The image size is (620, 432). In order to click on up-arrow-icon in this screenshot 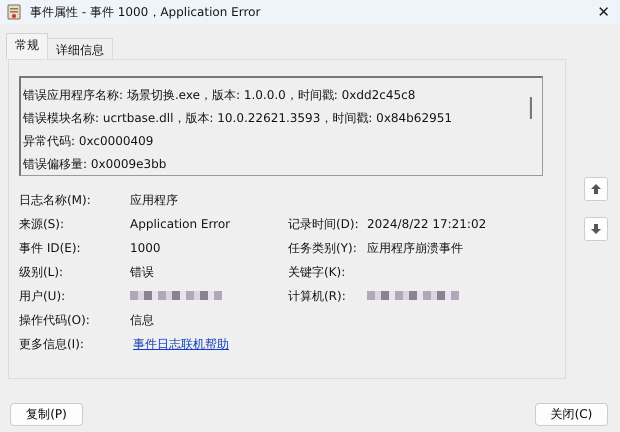, I will do `click(596, 189)`.